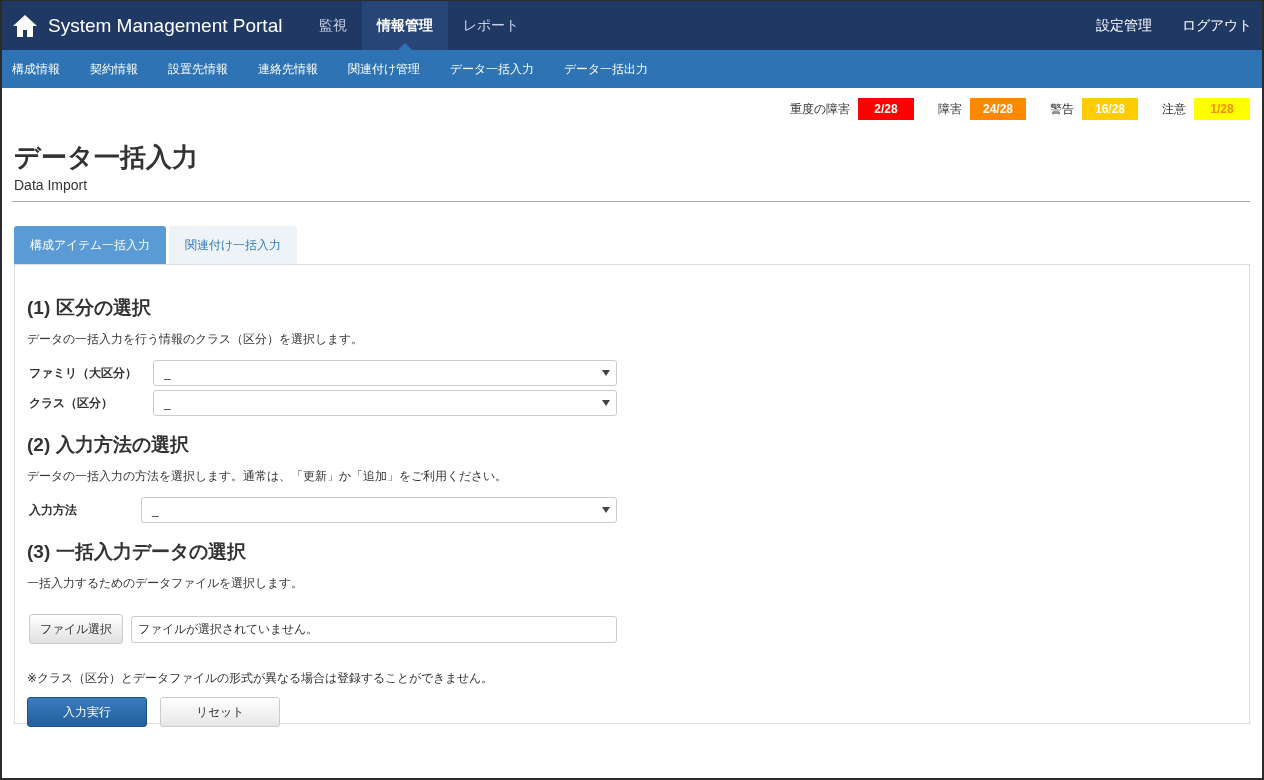  Describe the element at coordinates (288, 69) in the screenshot. I see `subnav-link: 連絡先情報` at that location.